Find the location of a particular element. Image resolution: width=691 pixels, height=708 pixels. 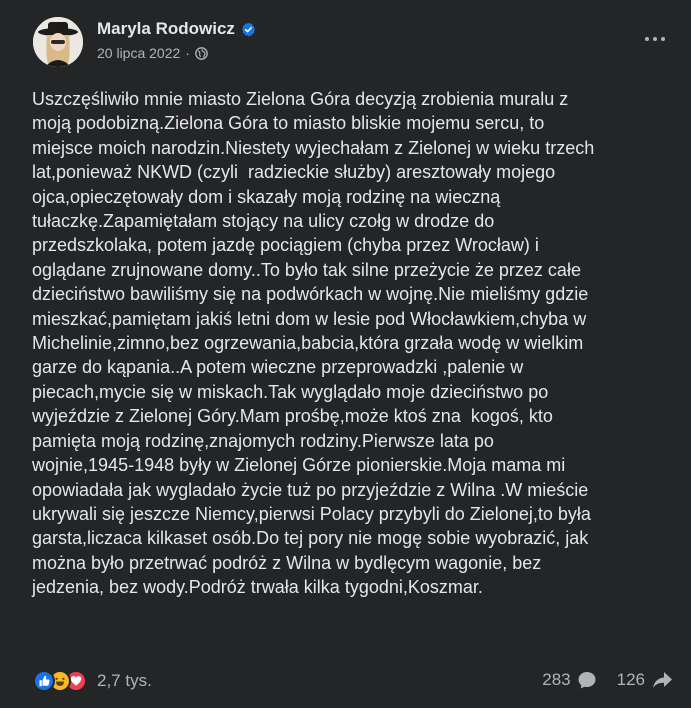

engagement-counts: 283 126 is located at coordinates (607, 680).